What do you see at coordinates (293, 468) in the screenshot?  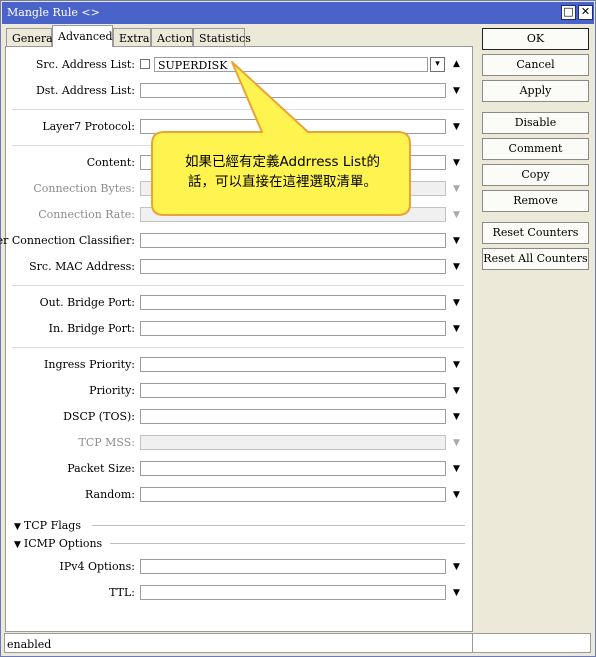 I see `packet-size-field` at bounding box center [293, 468].